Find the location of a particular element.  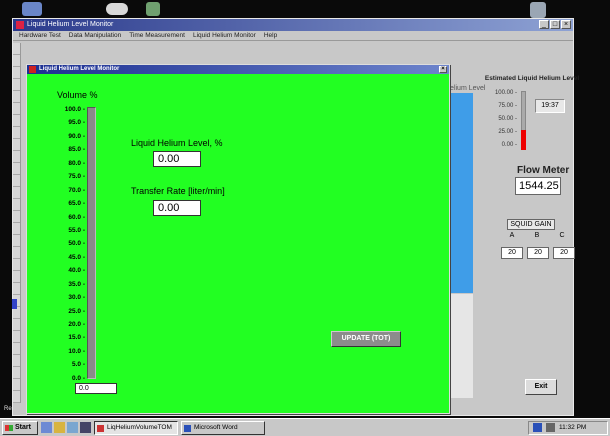

squid-gain-values: 20 20 20 is located at coordinates (538, 253).